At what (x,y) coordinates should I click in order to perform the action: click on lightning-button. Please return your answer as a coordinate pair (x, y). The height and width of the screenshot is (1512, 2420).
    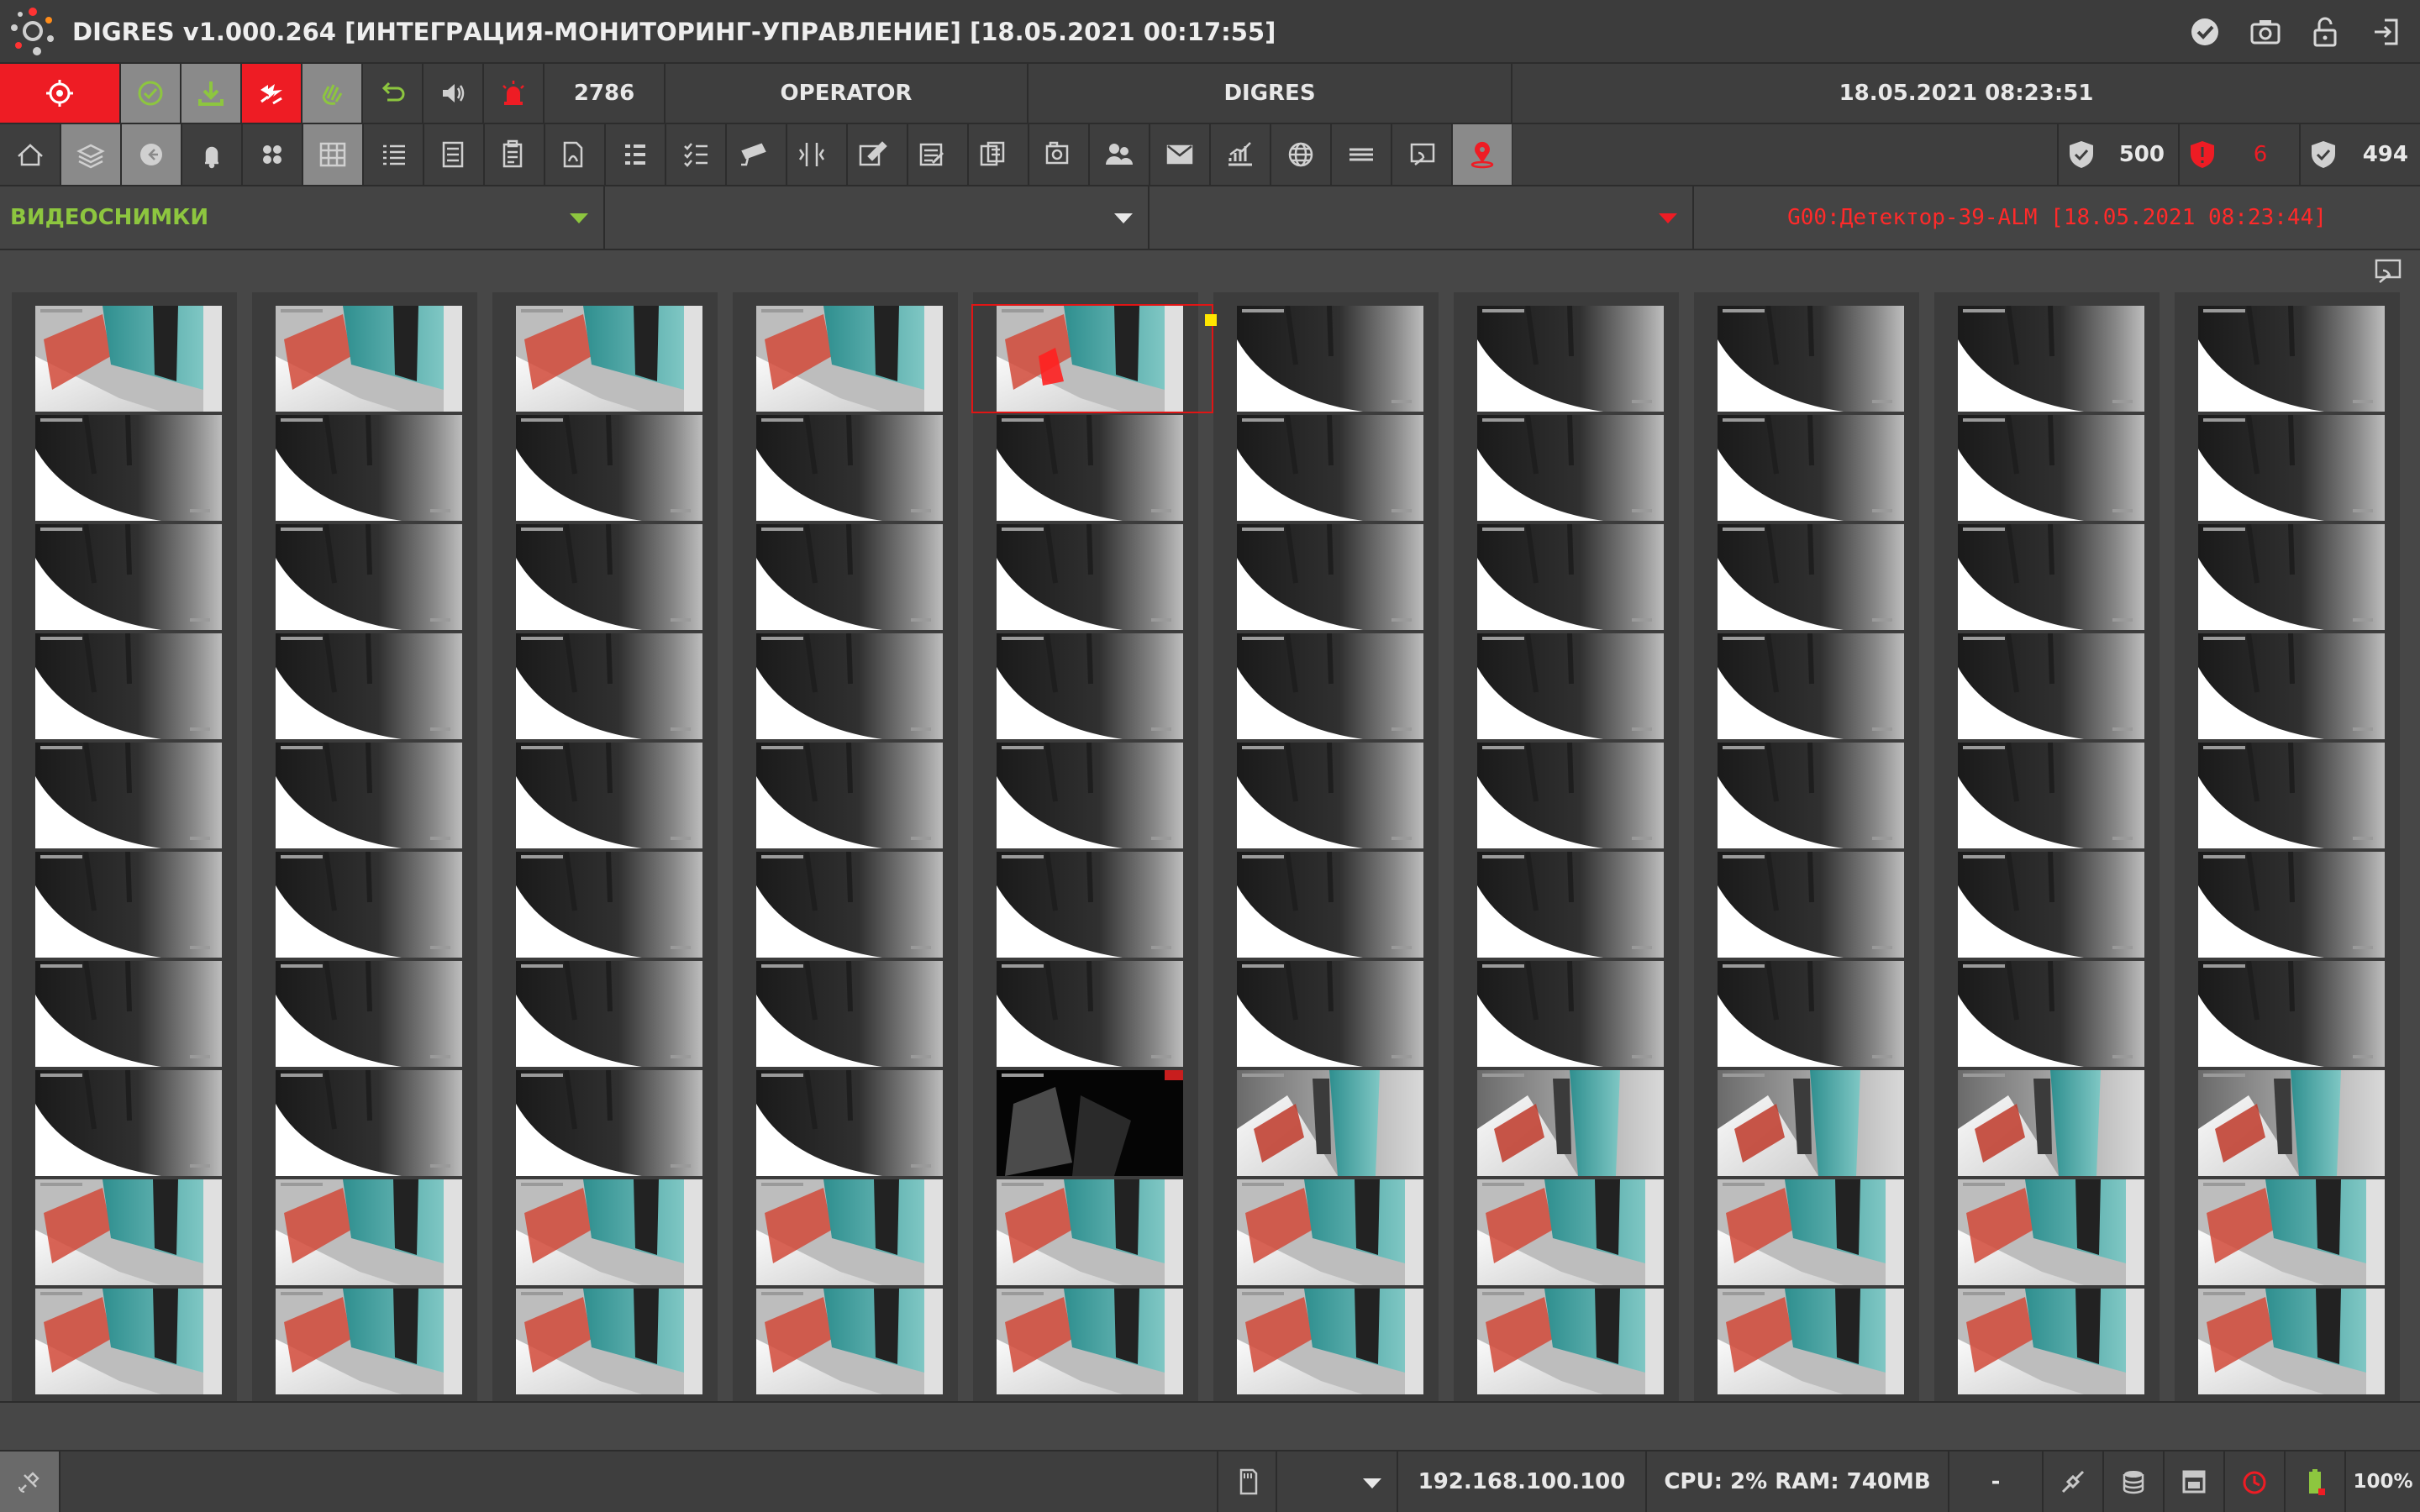
    Looking at the image, I should click on (272, 93).